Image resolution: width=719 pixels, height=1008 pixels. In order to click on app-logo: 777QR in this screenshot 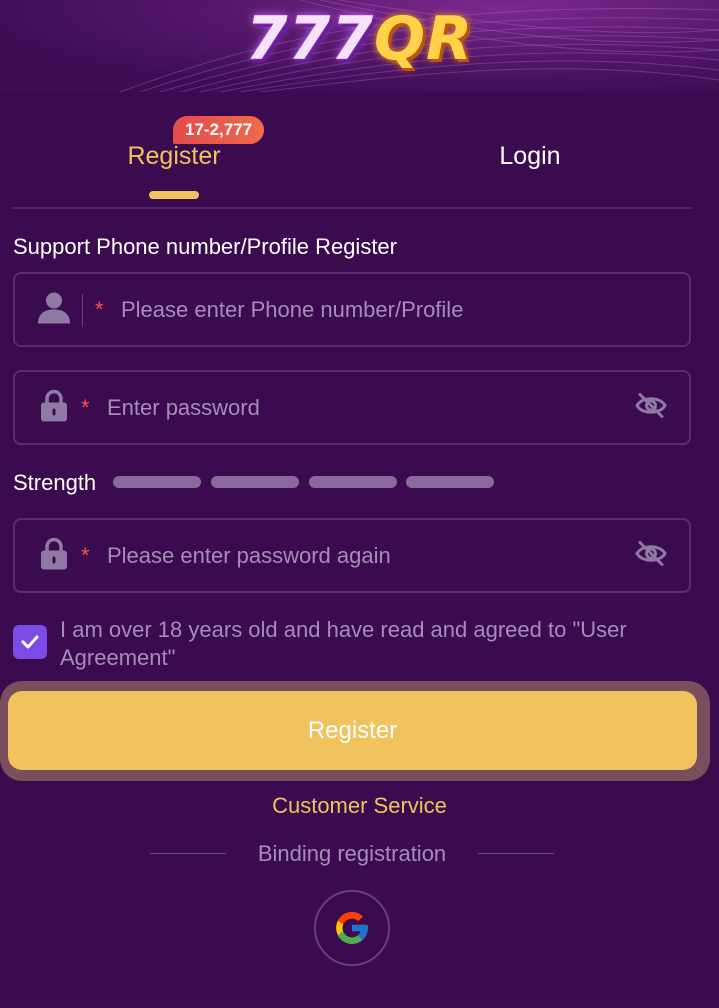, I will do `click(359, 39)`.